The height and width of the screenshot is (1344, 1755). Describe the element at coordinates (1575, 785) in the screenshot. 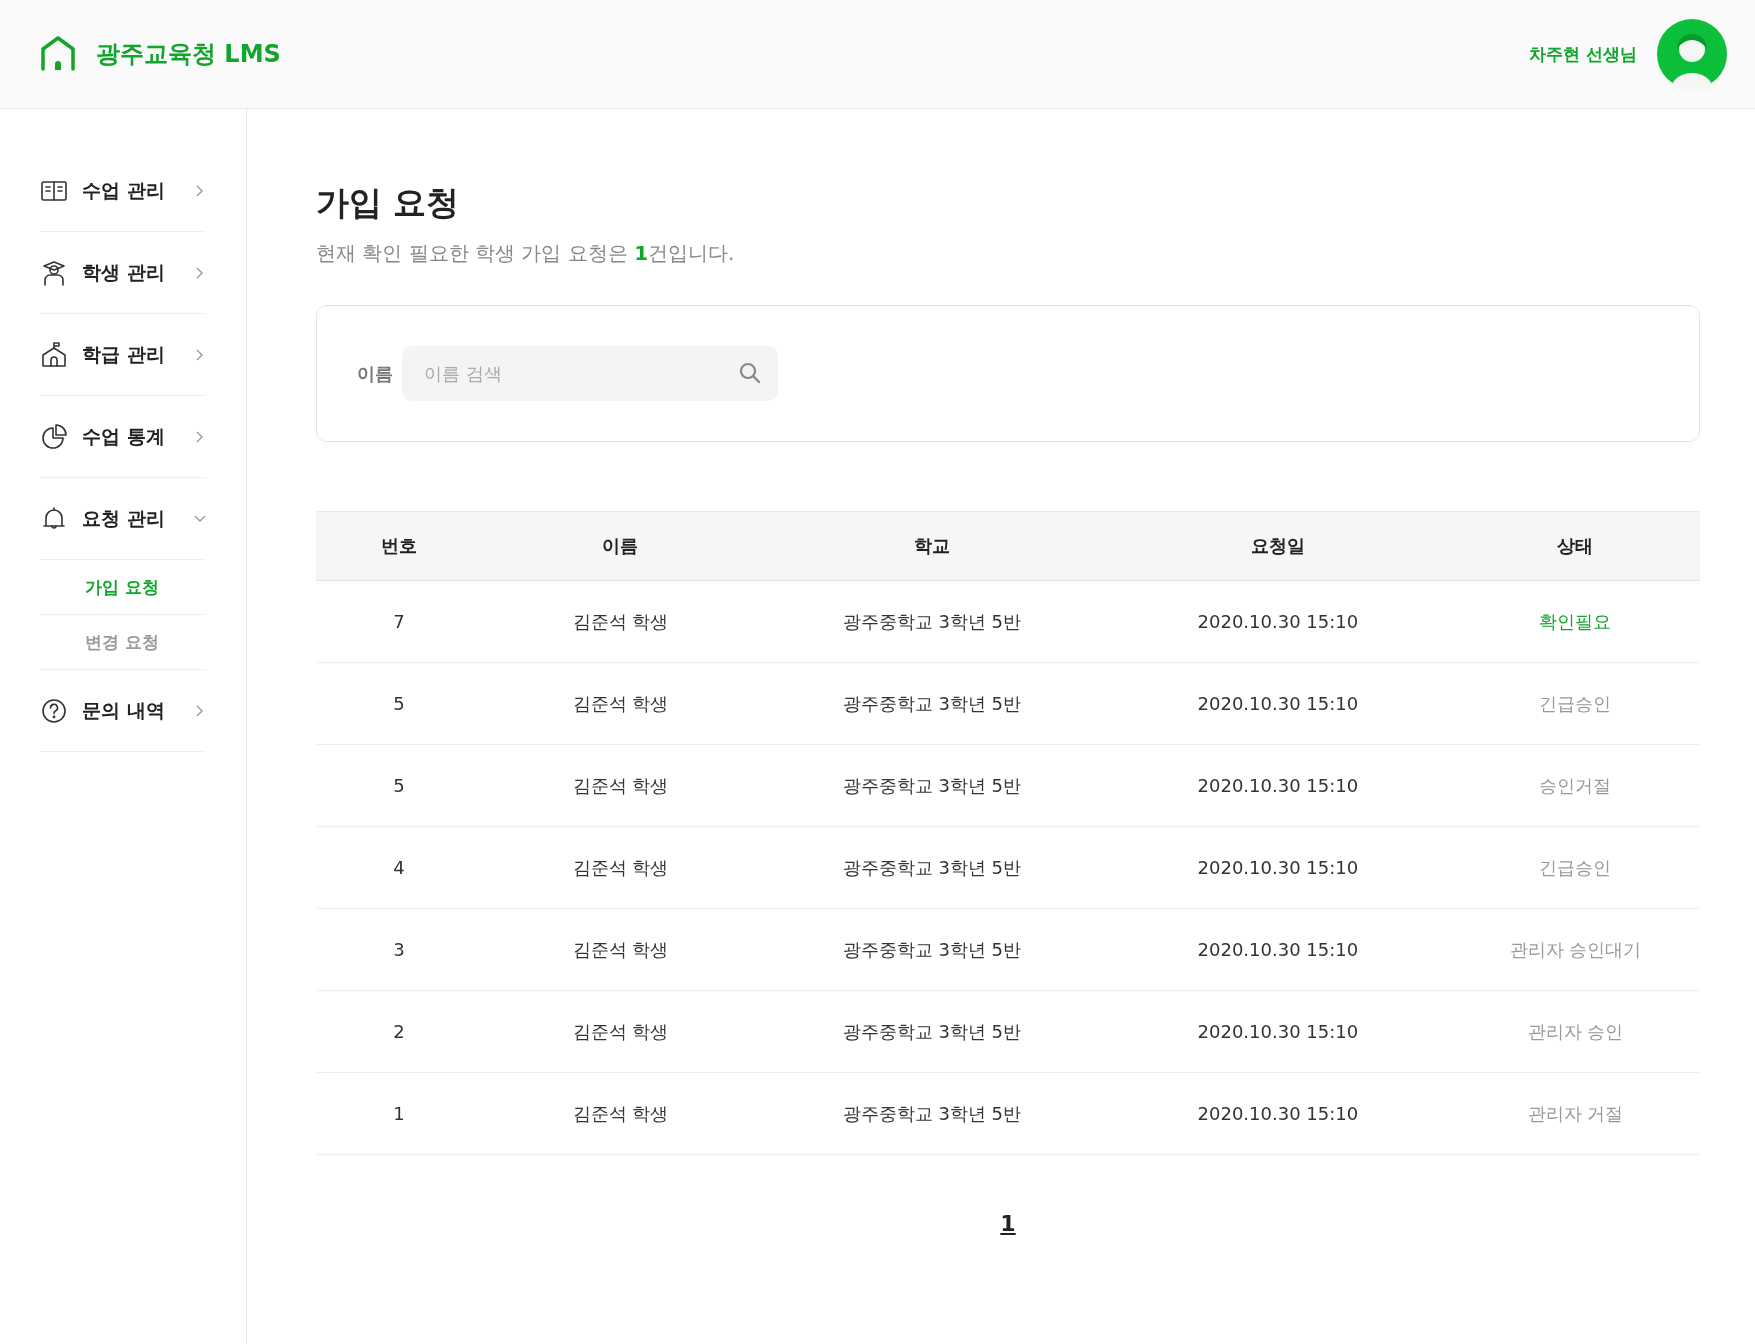

I see `status-cell: 승인거절` at that location.